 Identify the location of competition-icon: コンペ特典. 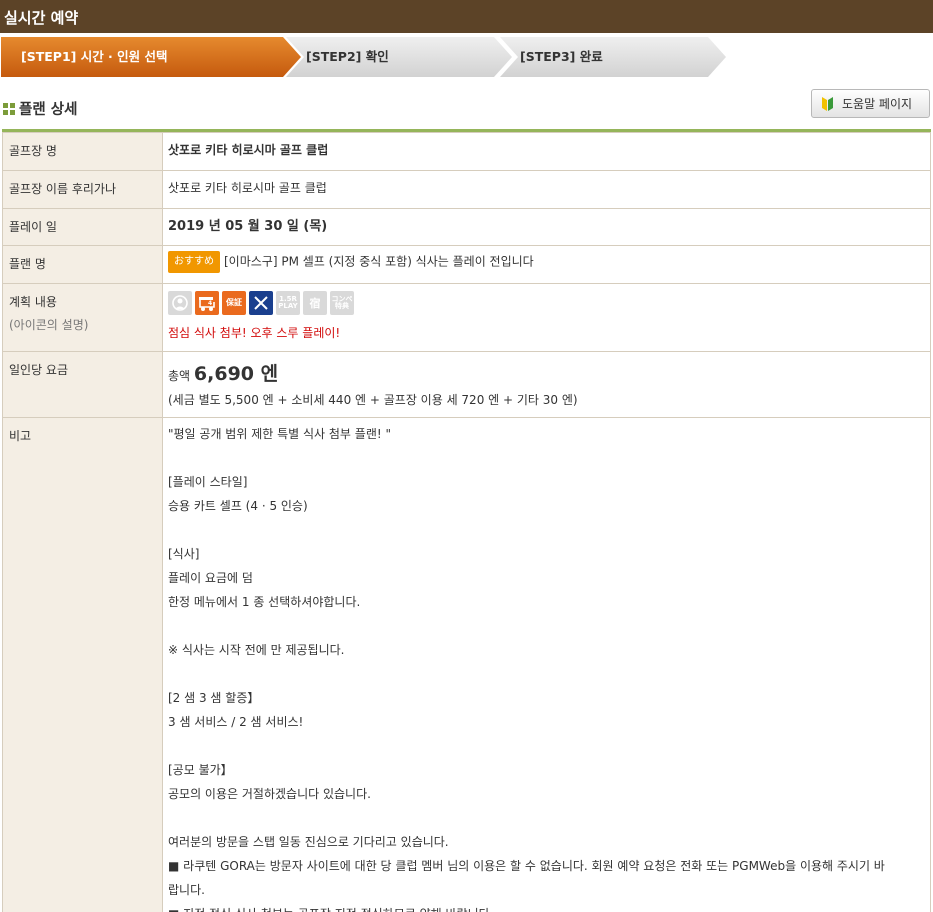
(342, 303).